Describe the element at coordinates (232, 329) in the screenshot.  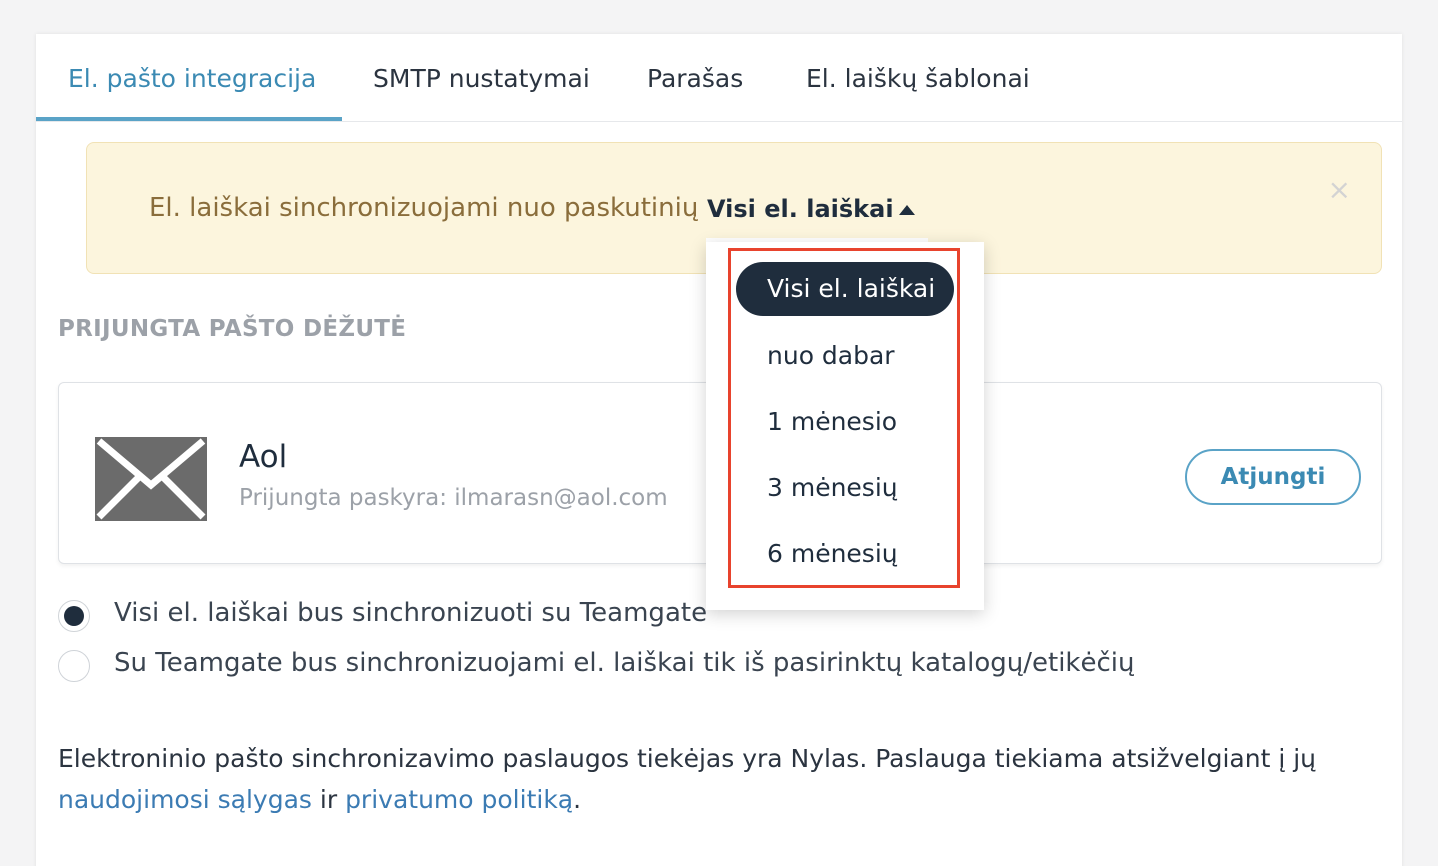
I see `section-title: PRIJUNGTA PAŠTO DĖŽUTĖ` at that location.